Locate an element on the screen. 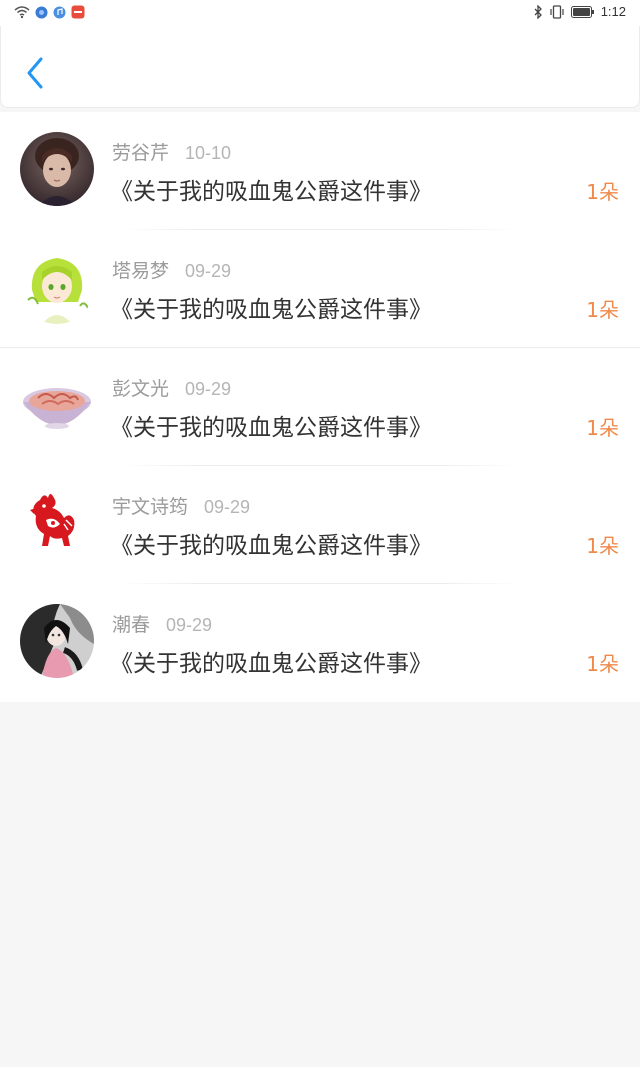  vibrate-icon is located at coordinates (557, 11).